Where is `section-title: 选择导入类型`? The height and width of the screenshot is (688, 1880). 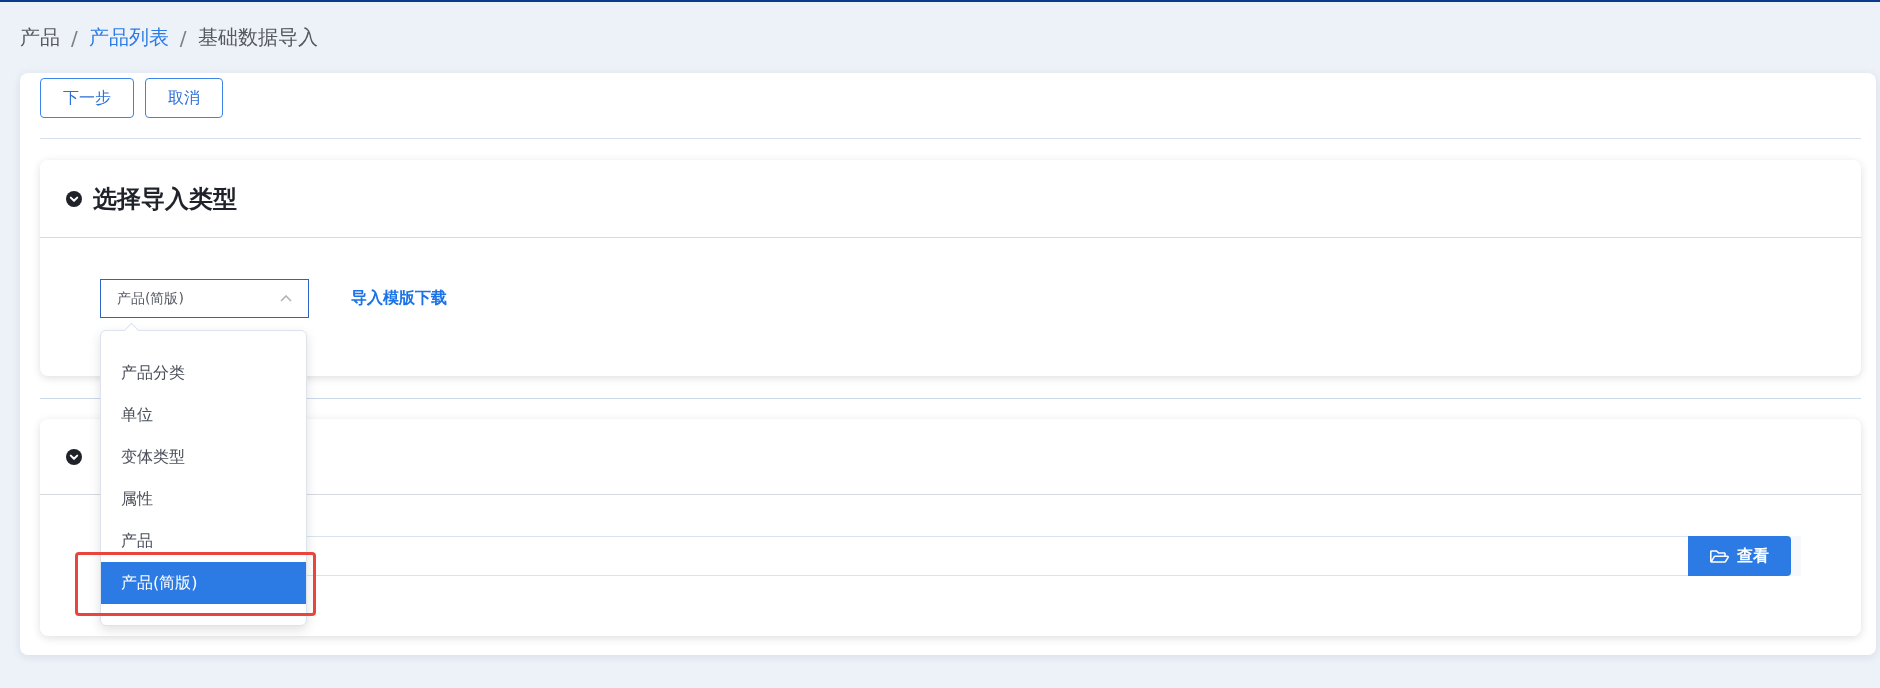 section-title: 选择导入类型 is located at coordinates (165, 199).